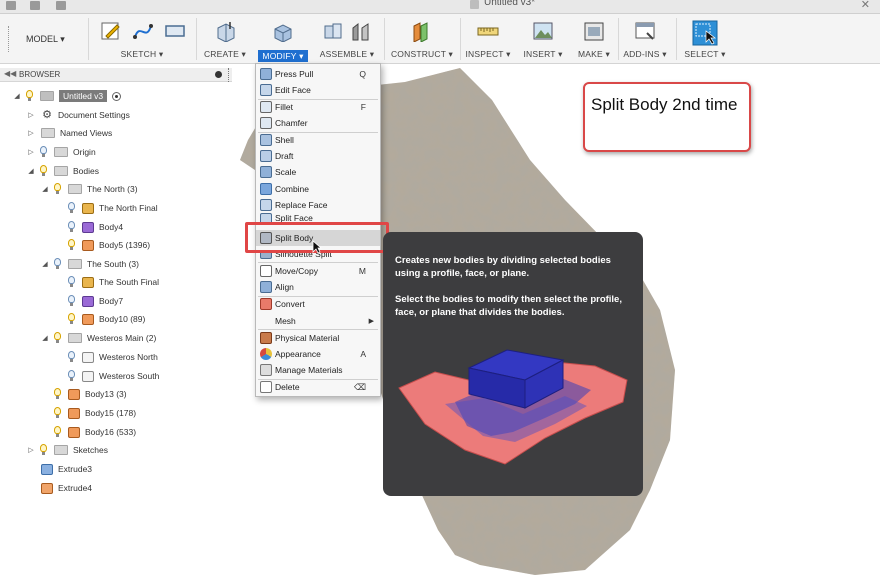 This screenshot has width=880, height=580. What do you see at coordinates (318, 107) in the screenshot?
I see `menu-item-fillet: Fillet F` at bounding box center [318, 107].